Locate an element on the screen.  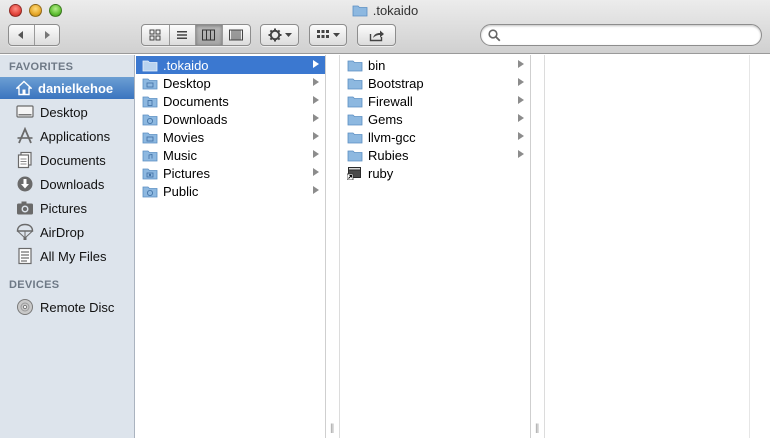
chevron-right-icon is located at coordinates (47, 35).